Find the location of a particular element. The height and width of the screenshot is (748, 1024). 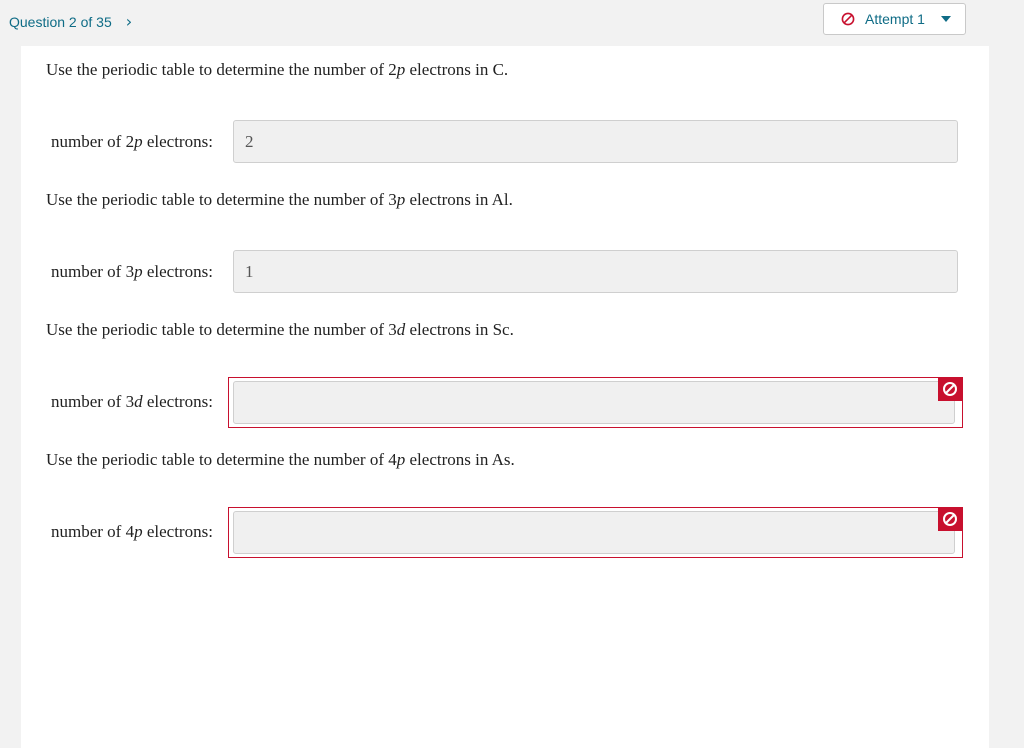

no-entry-icon is located at coordinates (848, 19).